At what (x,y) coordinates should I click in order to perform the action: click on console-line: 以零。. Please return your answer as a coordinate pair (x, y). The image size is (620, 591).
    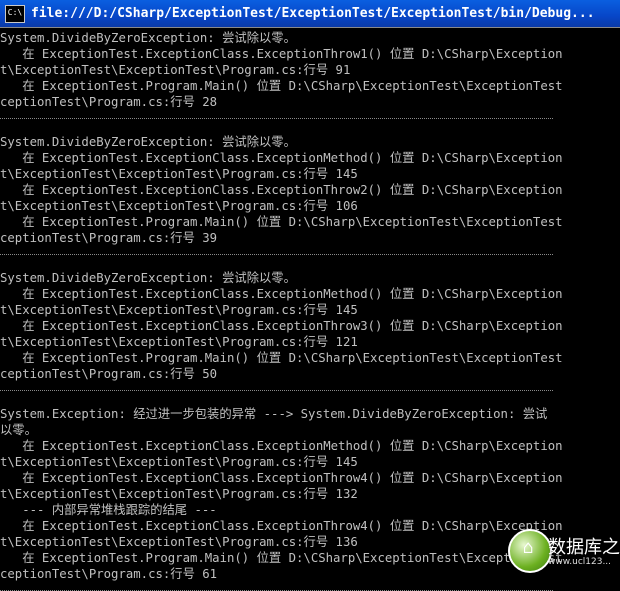
    Looking at the image, I should click on (18, 430).